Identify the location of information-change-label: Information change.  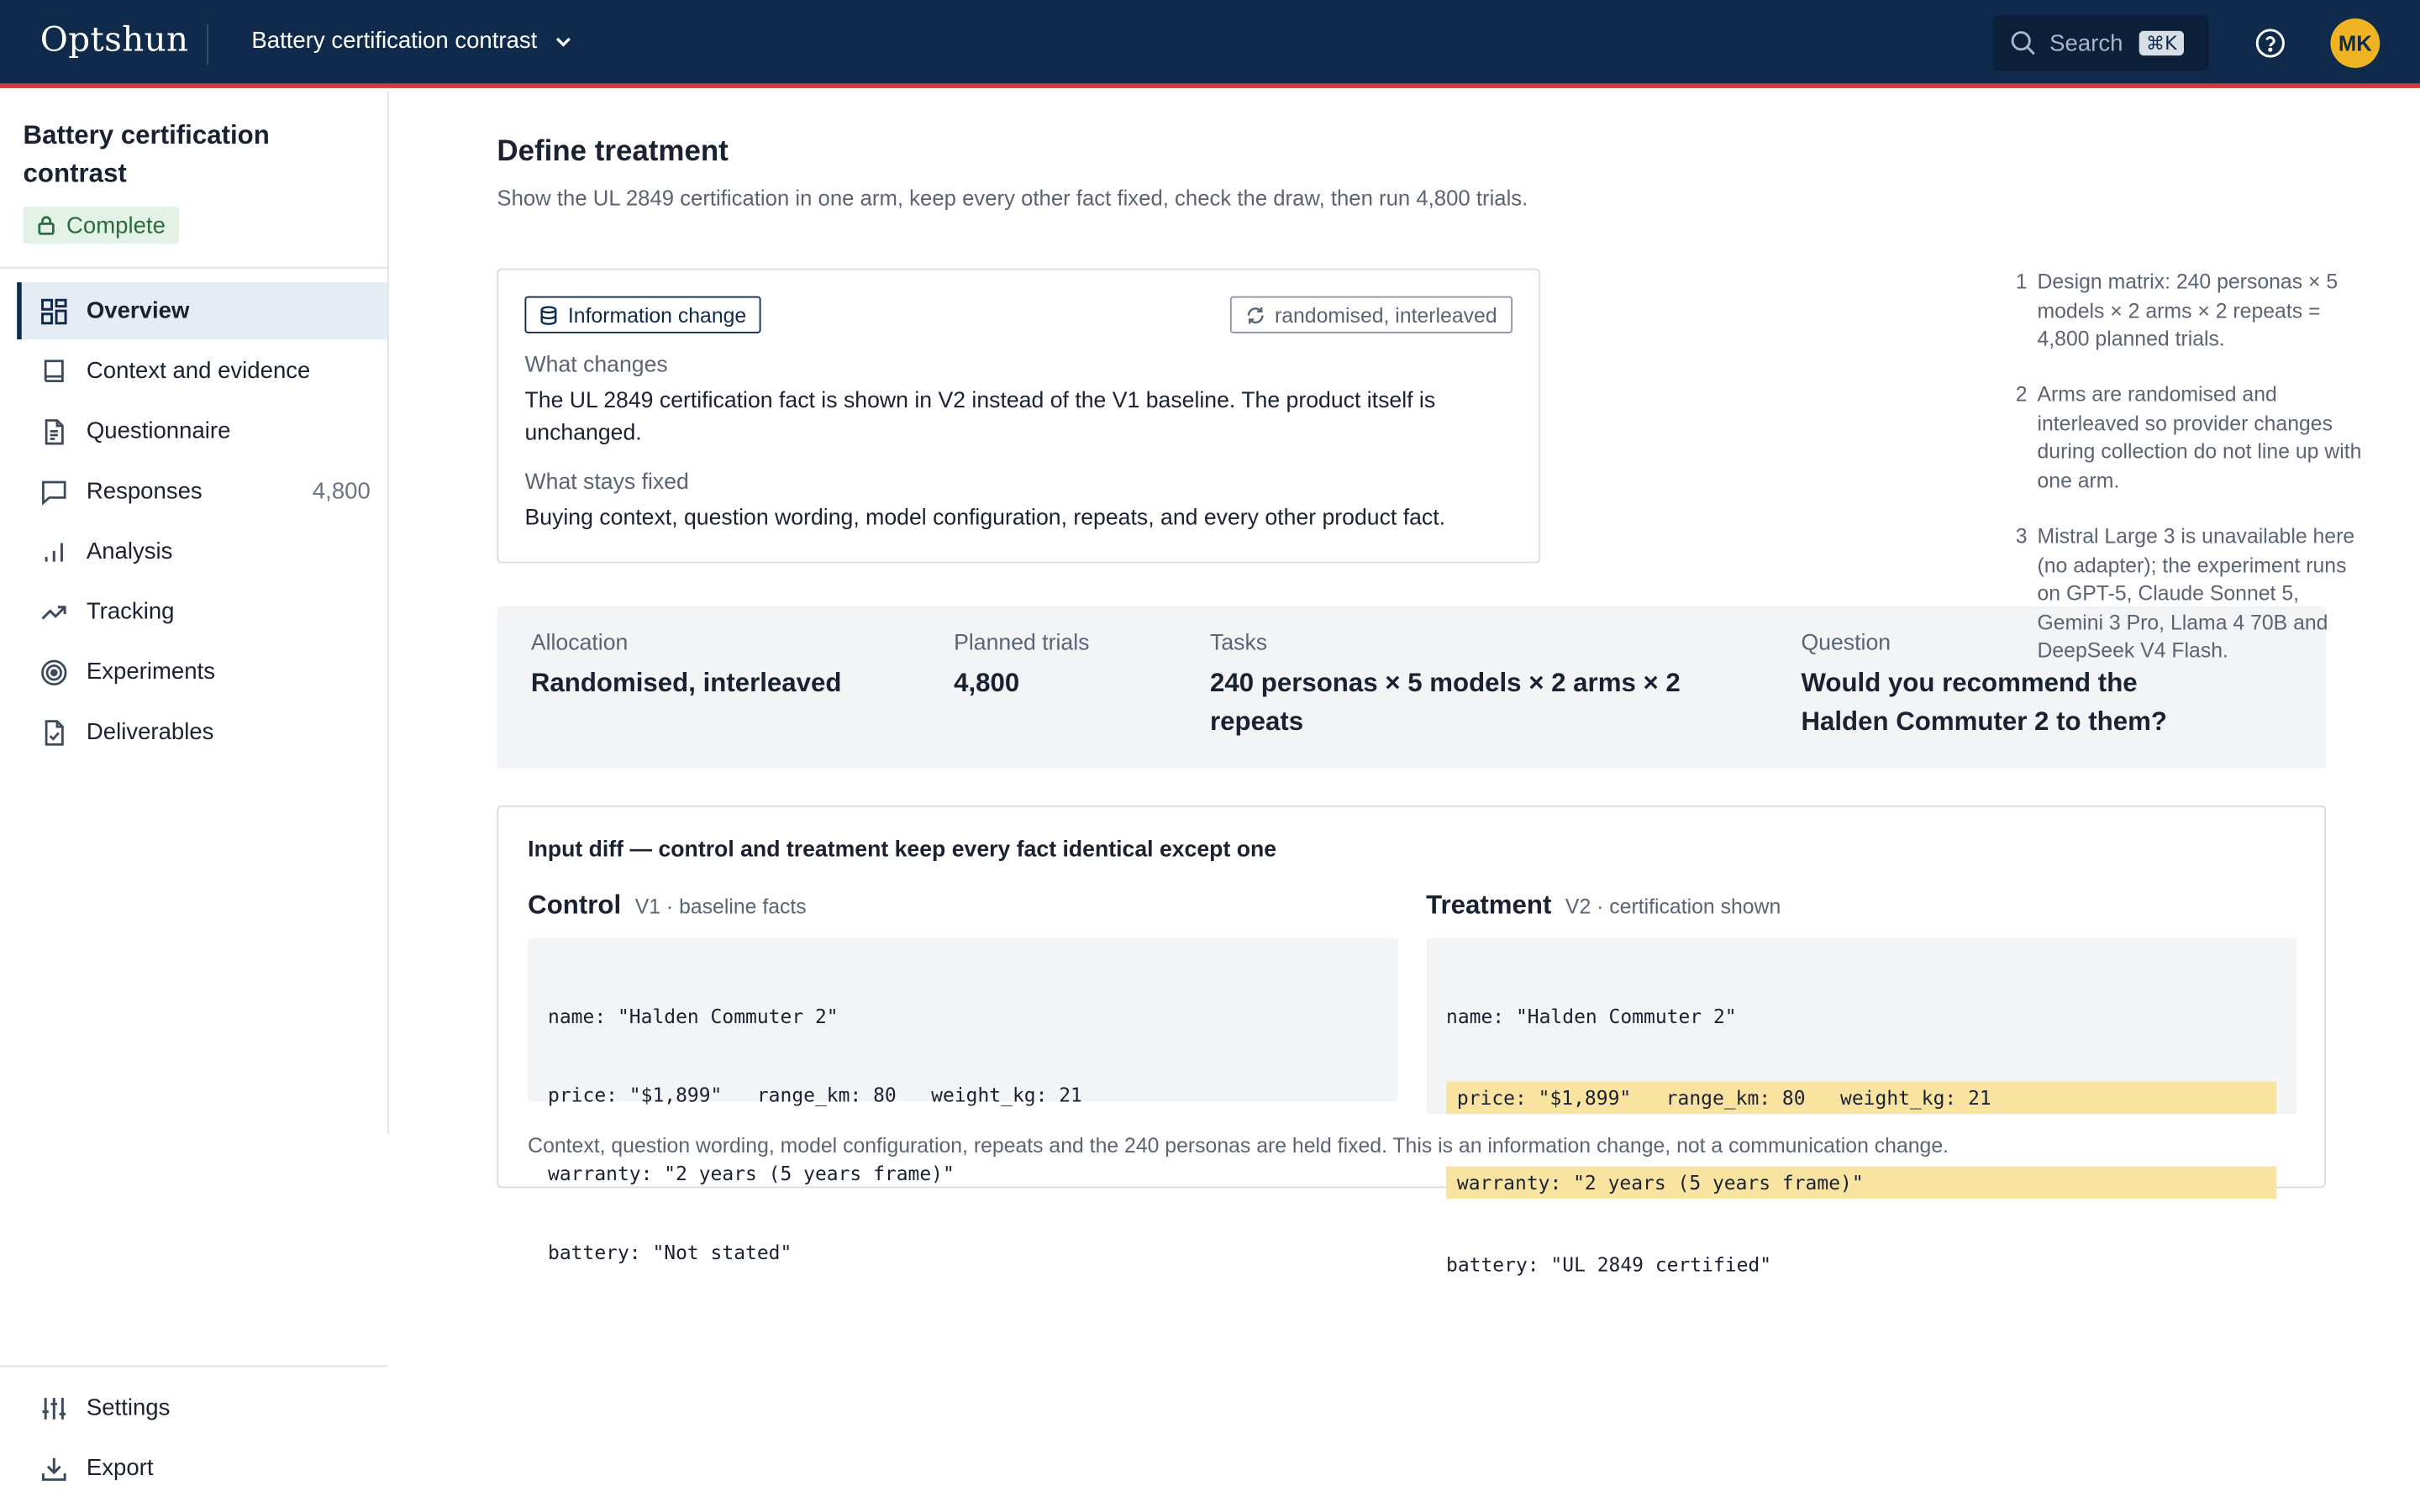
(657, 314).